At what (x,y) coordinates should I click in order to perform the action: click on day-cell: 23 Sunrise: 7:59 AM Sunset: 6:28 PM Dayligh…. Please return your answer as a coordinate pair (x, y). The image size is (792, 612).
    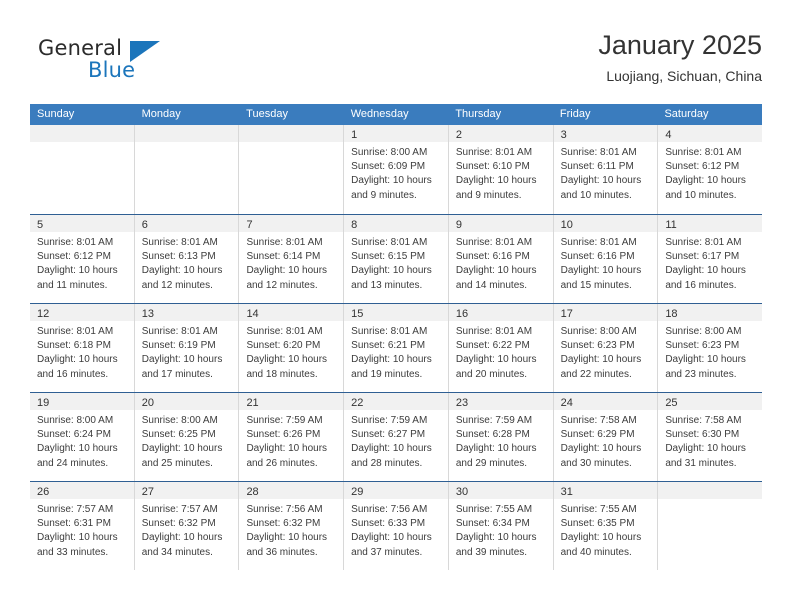
    Looking at the image, I should click on (500, 437).